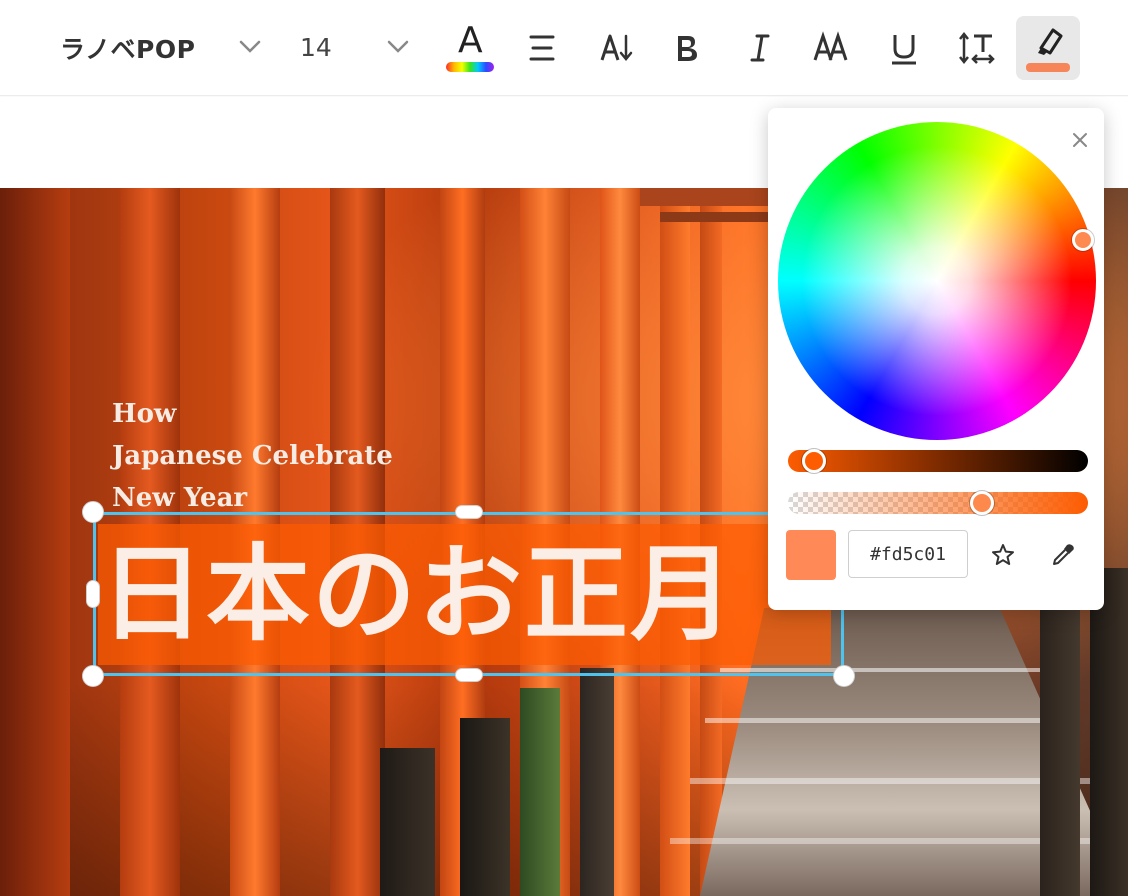  Describe the element at coordinates (811, 555) in the screenshot. I see `color-swatch` at that location.